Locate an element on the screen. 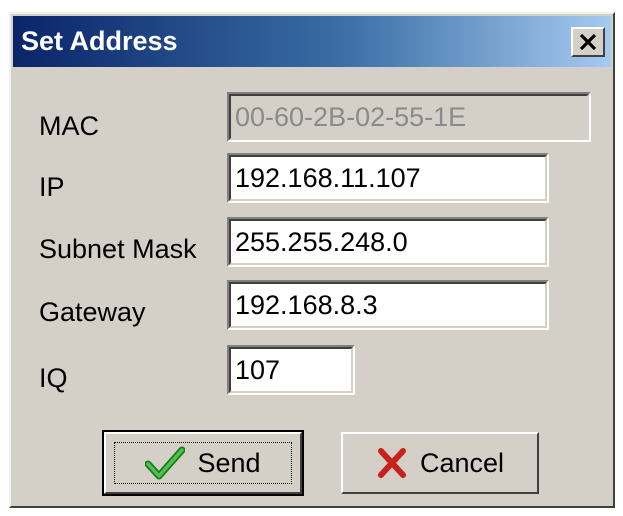 The width and height of the screenshot is (623, 516). subnet-mask-input is located at coordinates (389, 242).